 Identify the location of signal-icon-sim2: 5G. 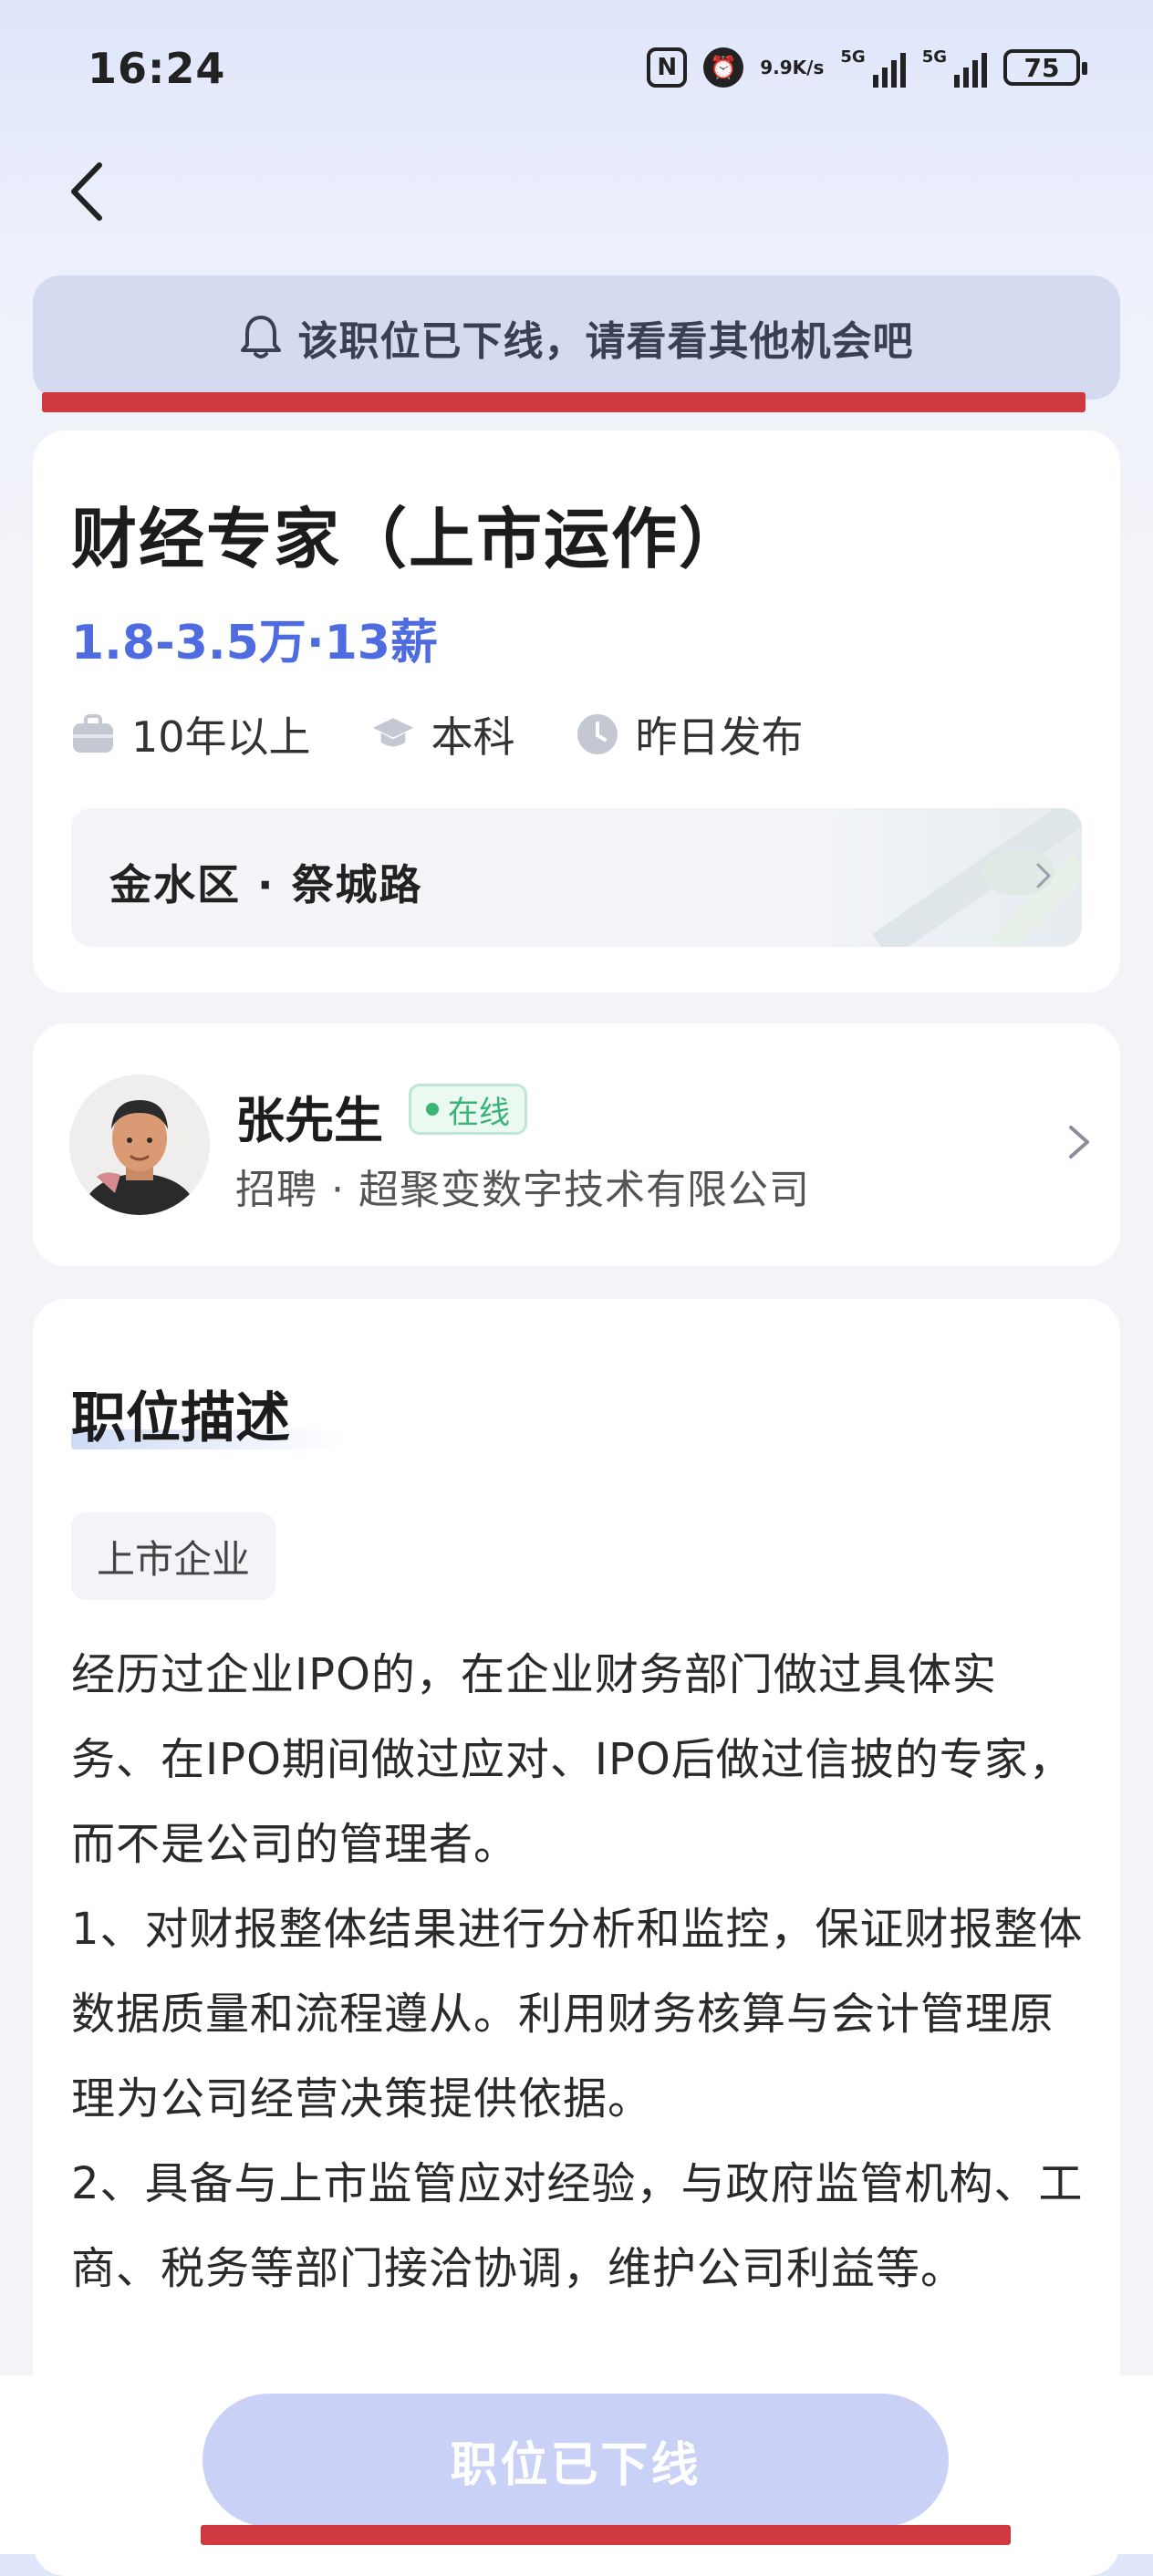
(954, 67).